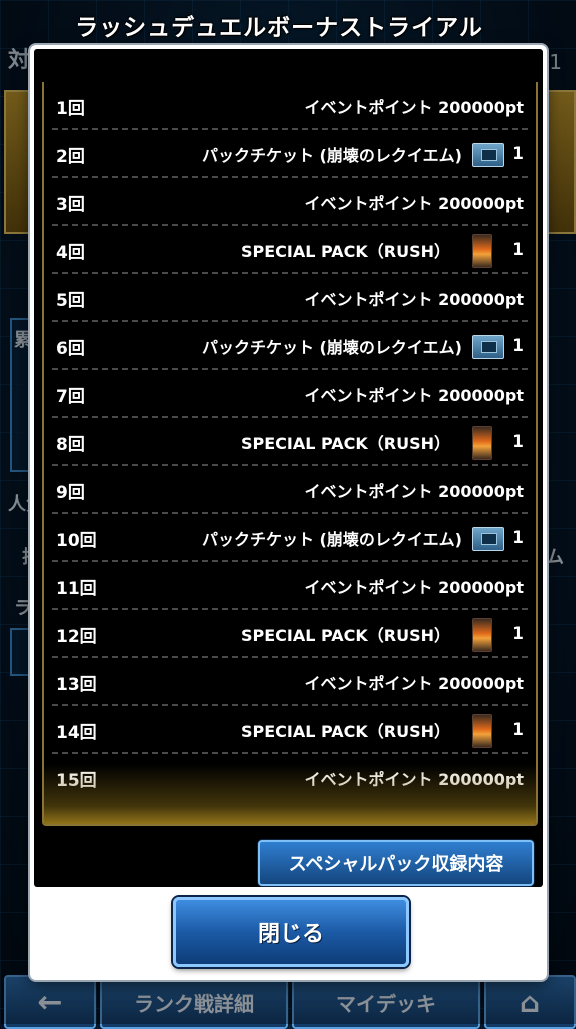 This screenshot has width=576, height=1029. Describe the element at coordinates (291, 932) in the screenshot. I see `close-button: 閉じる` at that location.